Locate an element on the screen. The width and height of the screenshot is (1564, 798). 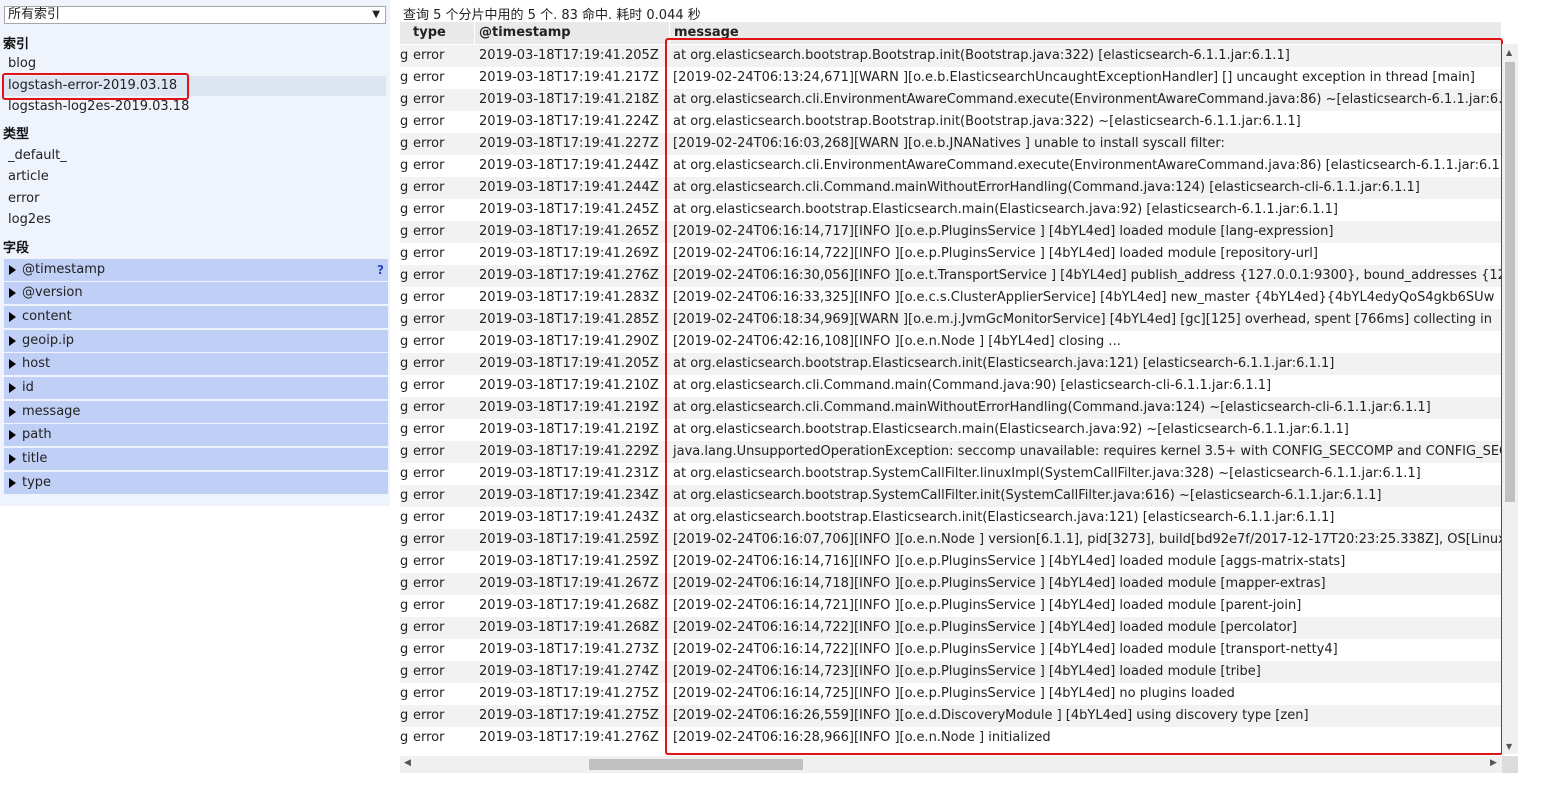
field-item-path: path is located at coordinates (196, 435).